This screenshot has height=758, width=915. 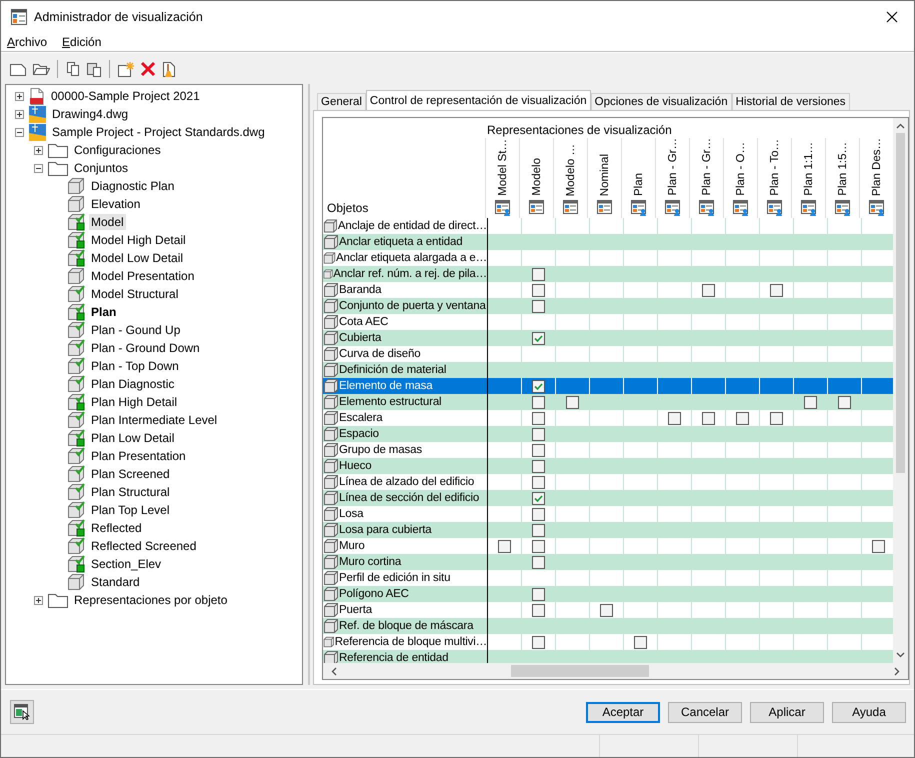 I want to click on tree-item: Plan High Detail, so click(x=134, y=402).